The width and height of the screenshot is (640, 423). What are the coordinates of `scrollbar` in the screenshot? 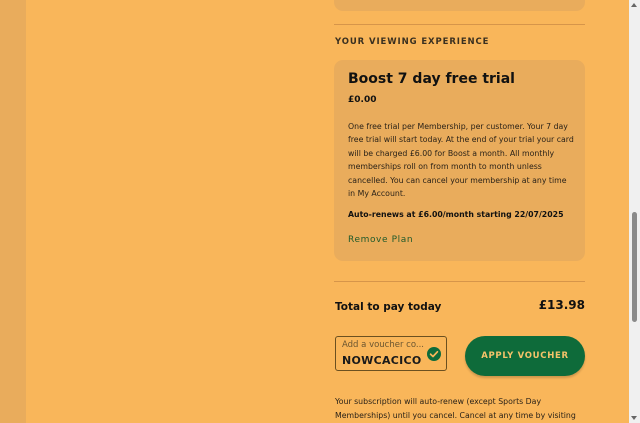 It's located at (634, 211).